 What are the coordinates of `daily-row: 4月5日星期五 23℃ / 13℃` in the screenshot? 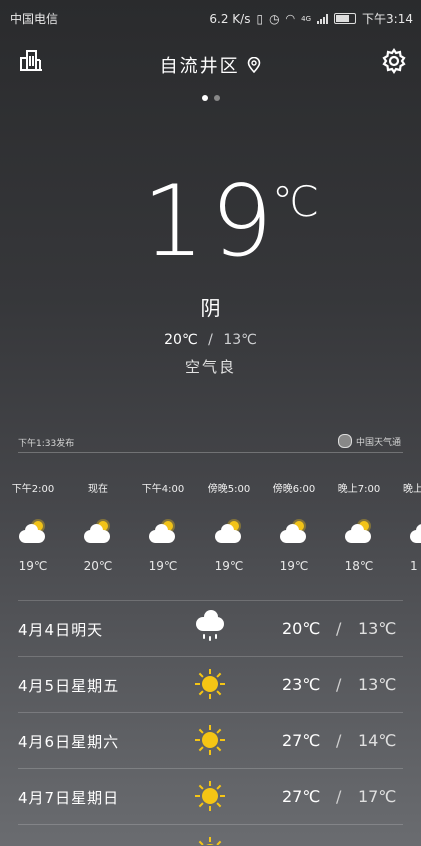 It's located at (210, 684).